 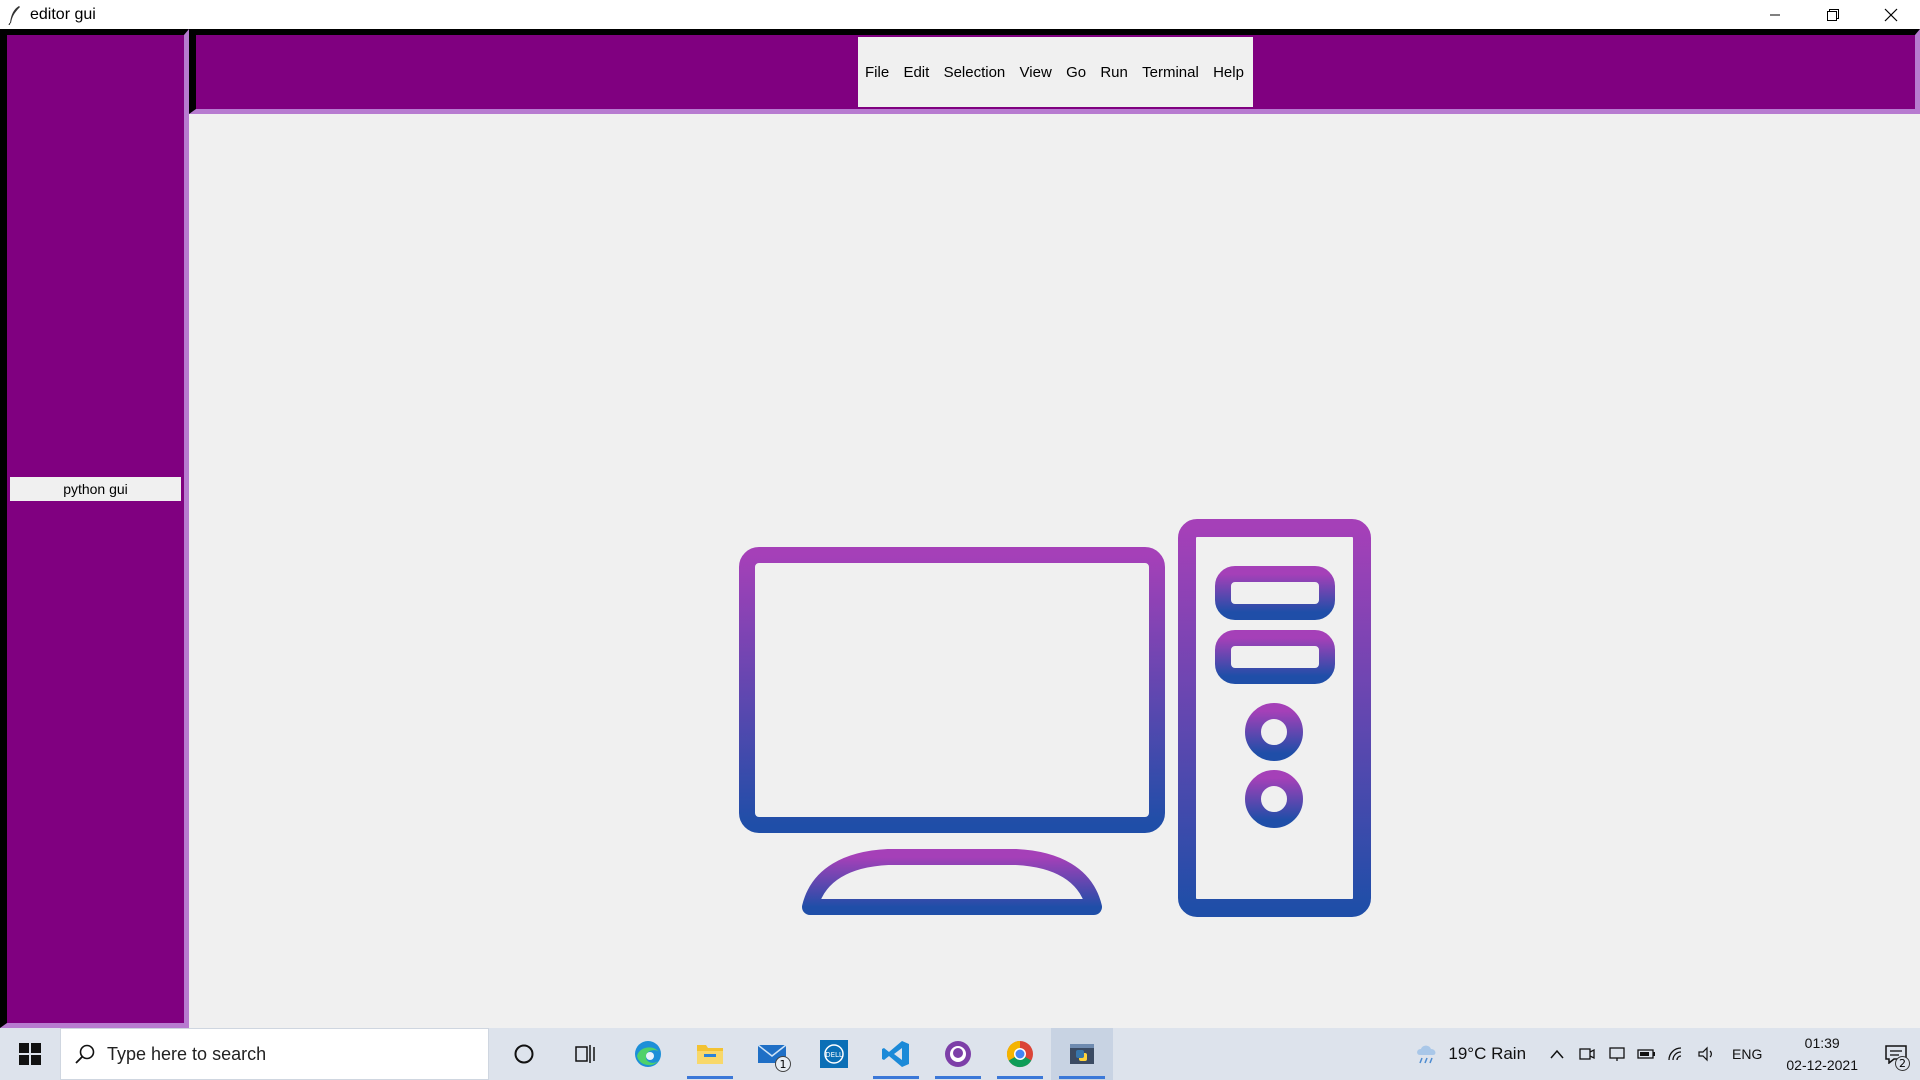 What do you see at coordinates (877, 72) in the screenshot?
I see `menu-file: File` at bounding box center [877, 72].